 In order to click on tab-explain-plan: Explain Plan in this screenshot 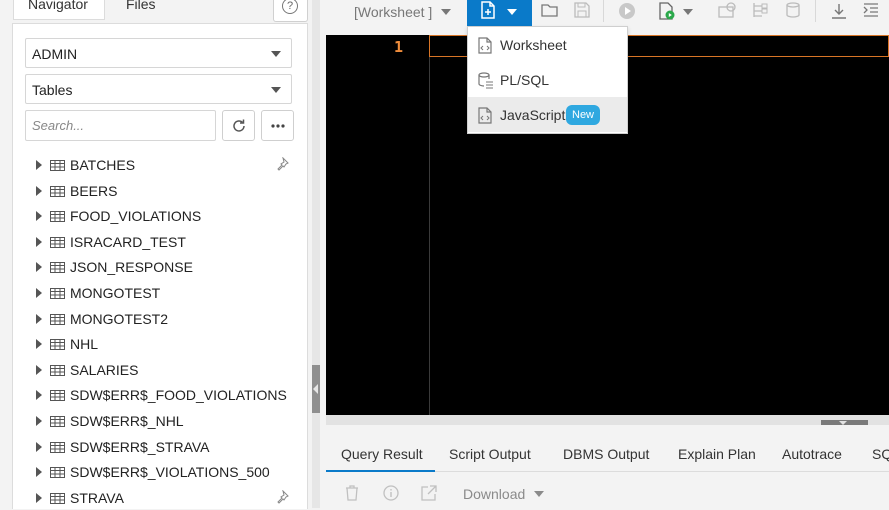, I will do `click(717, 454)`.